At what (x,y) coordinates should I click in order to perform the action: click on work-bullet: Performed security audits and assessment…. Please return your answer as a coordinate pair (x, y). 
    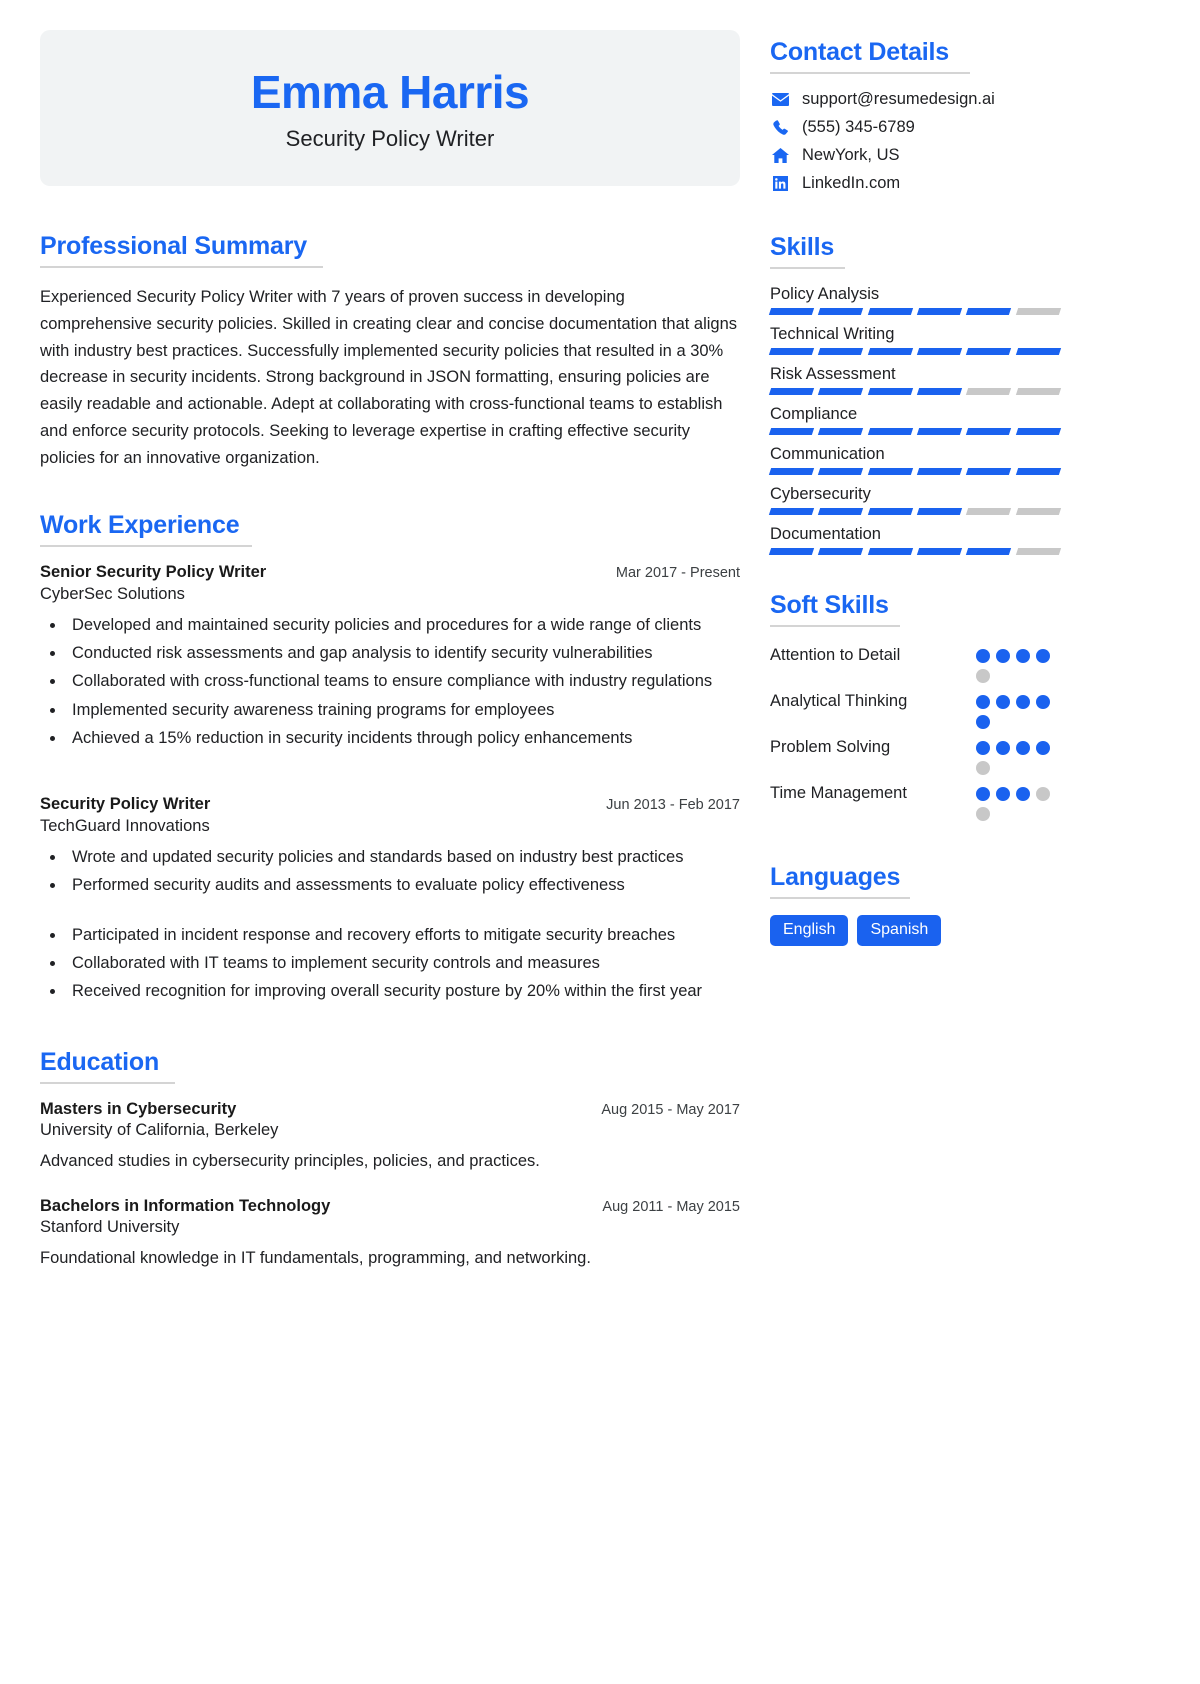
    Looking at the image, I should click on (403, 885).